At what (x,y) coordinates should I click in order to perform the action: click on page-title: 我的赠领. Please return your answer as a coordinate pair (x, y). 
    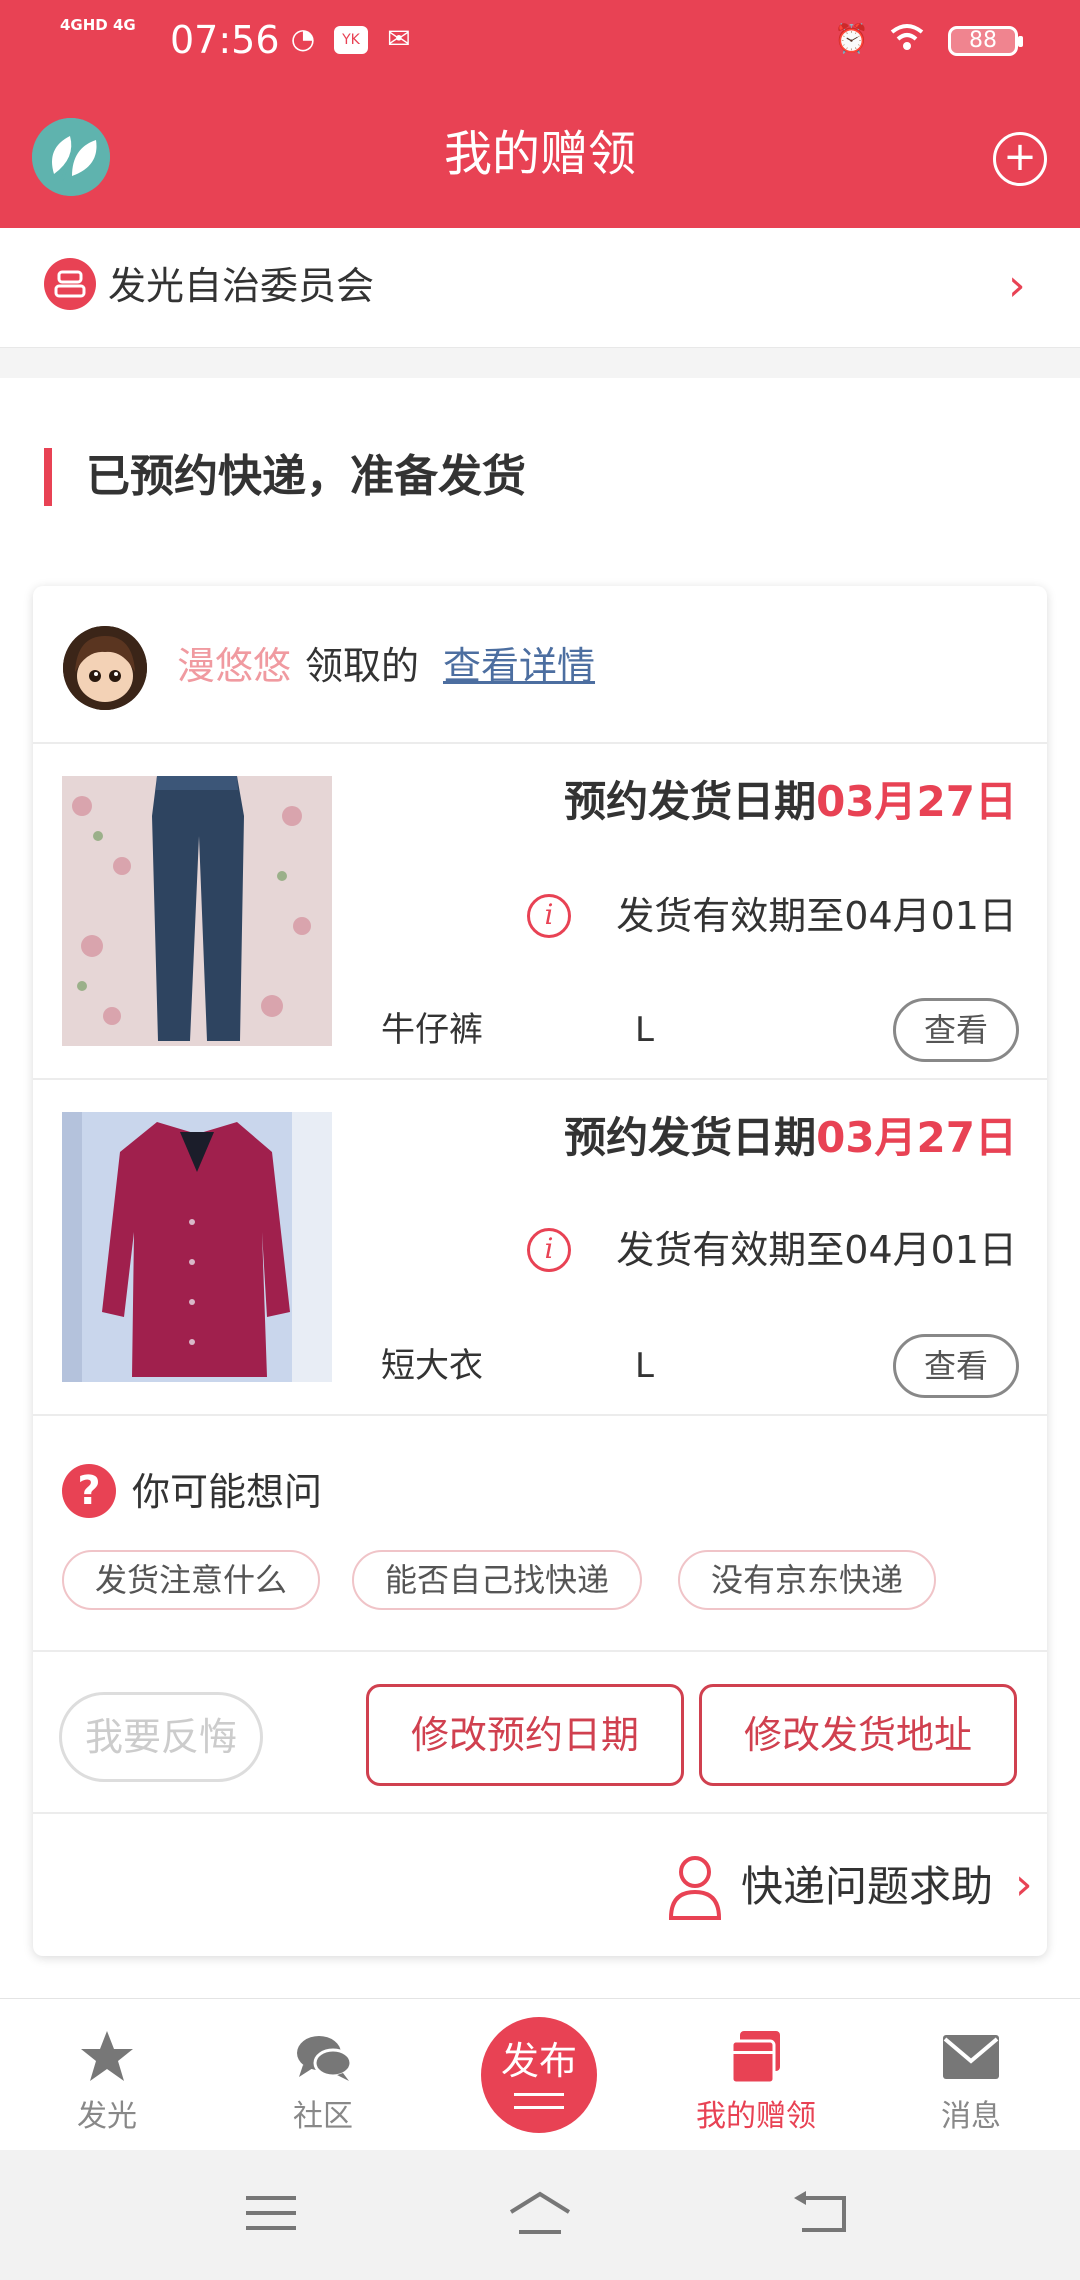
    Looking at the image, I should click on (539, 154).